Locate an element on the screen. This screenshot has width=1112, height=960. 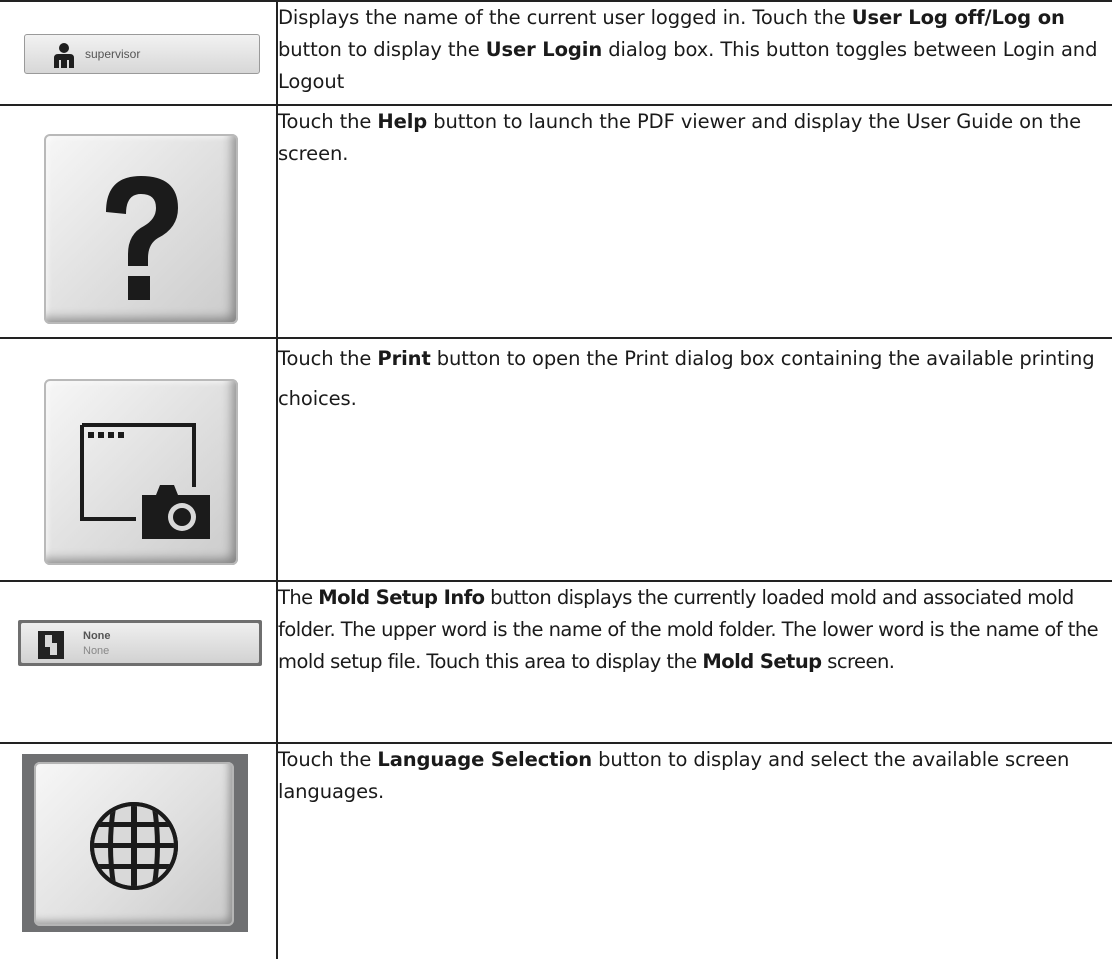
mold-folder-name: None is located at coordinates (97, 636).